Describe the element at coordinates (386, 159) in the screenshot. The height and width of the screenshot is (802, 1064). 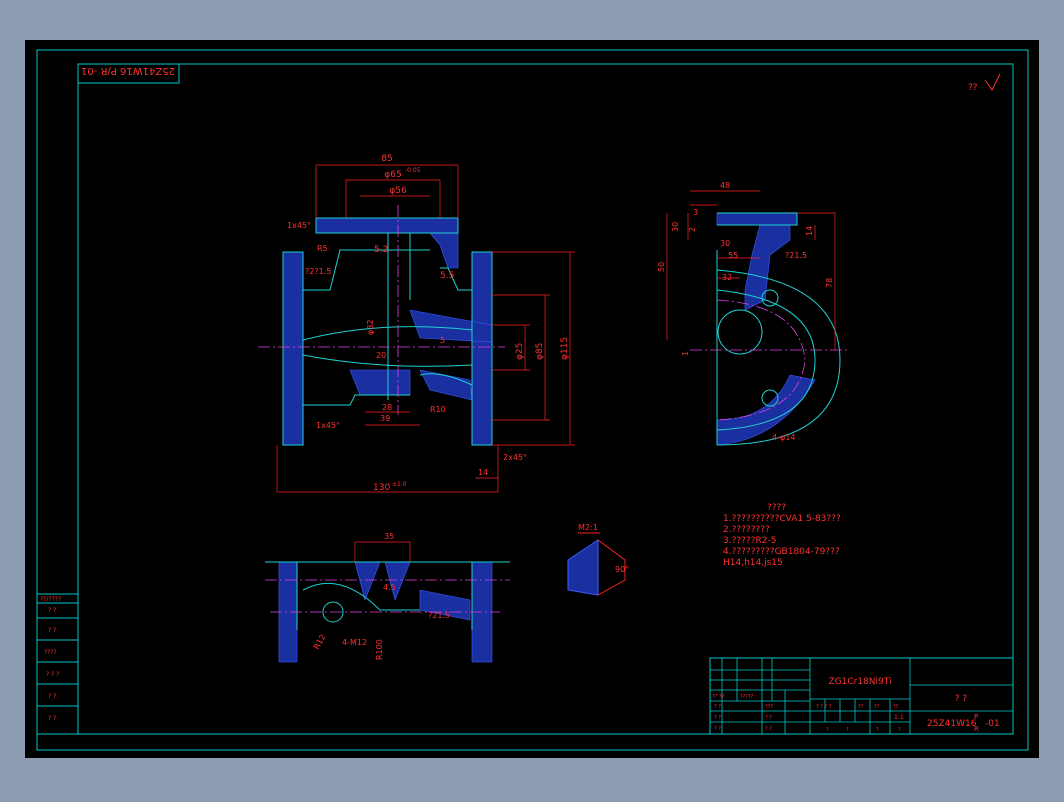
I see `dim-85: 85` at that location.